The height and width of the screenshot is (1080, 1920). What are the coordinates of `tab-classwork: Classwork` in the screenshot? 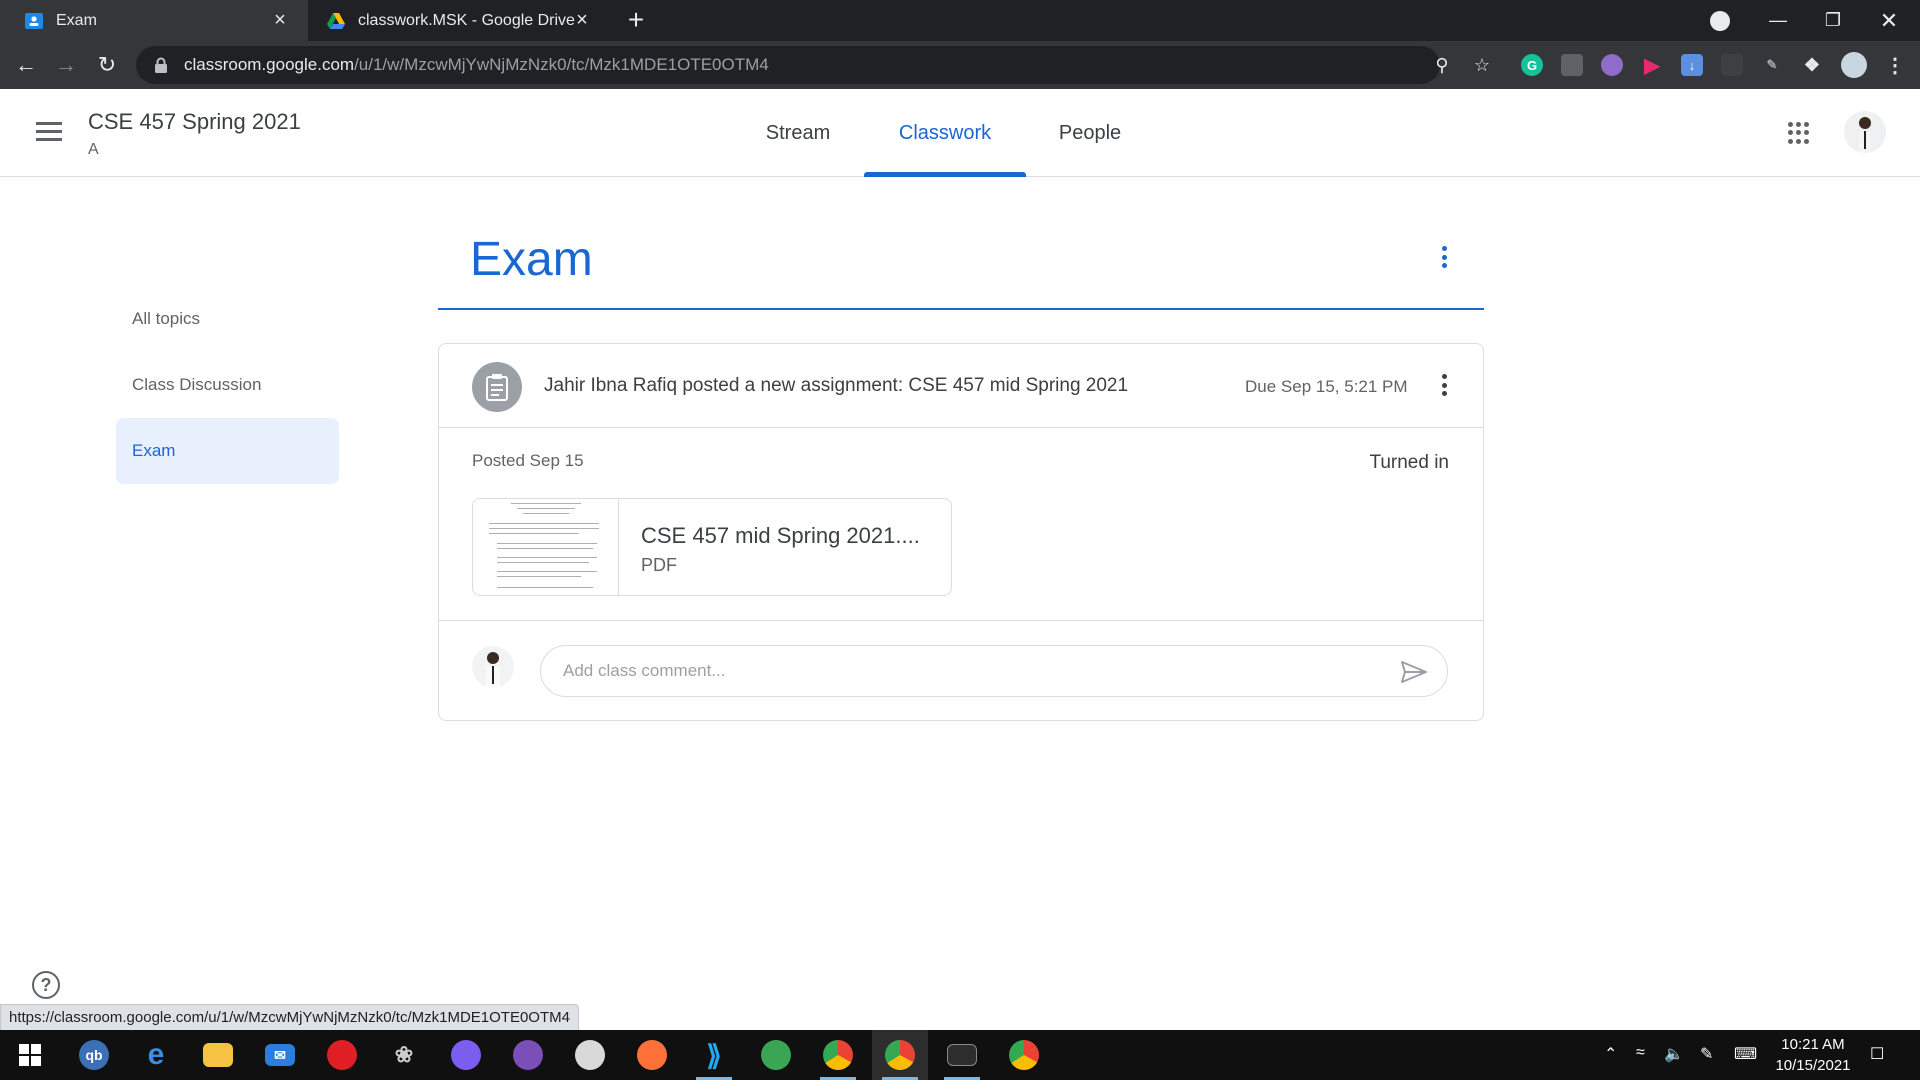 It's located at (945, 133).